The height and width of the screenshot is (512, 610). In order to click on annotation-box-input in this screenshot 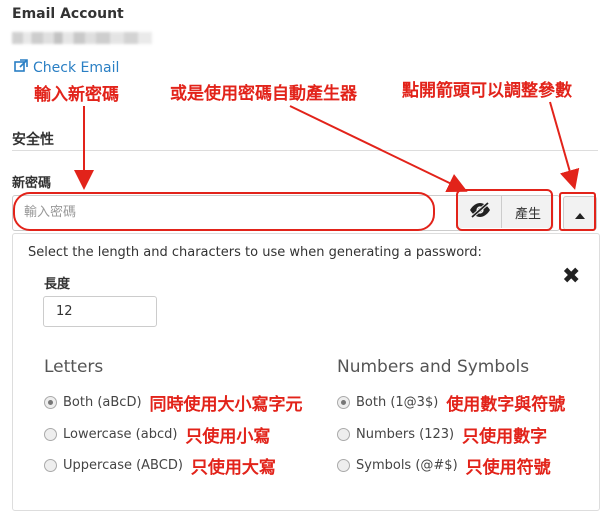, I will do `click(224, 211)`.